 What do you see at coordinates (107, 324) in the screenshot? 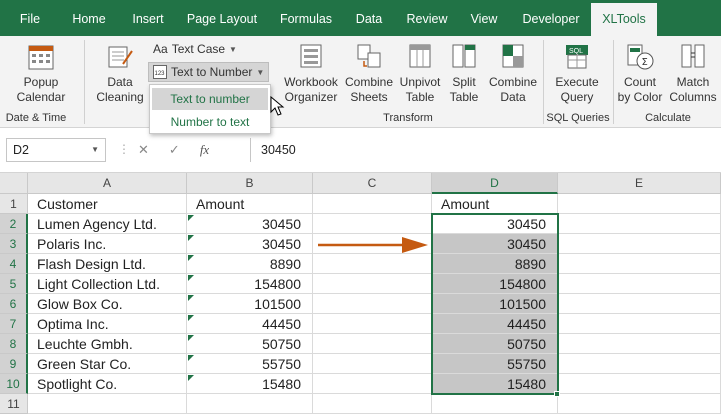
I see `cell-customer: Optima Inc.` at bounding box center [107, 324].